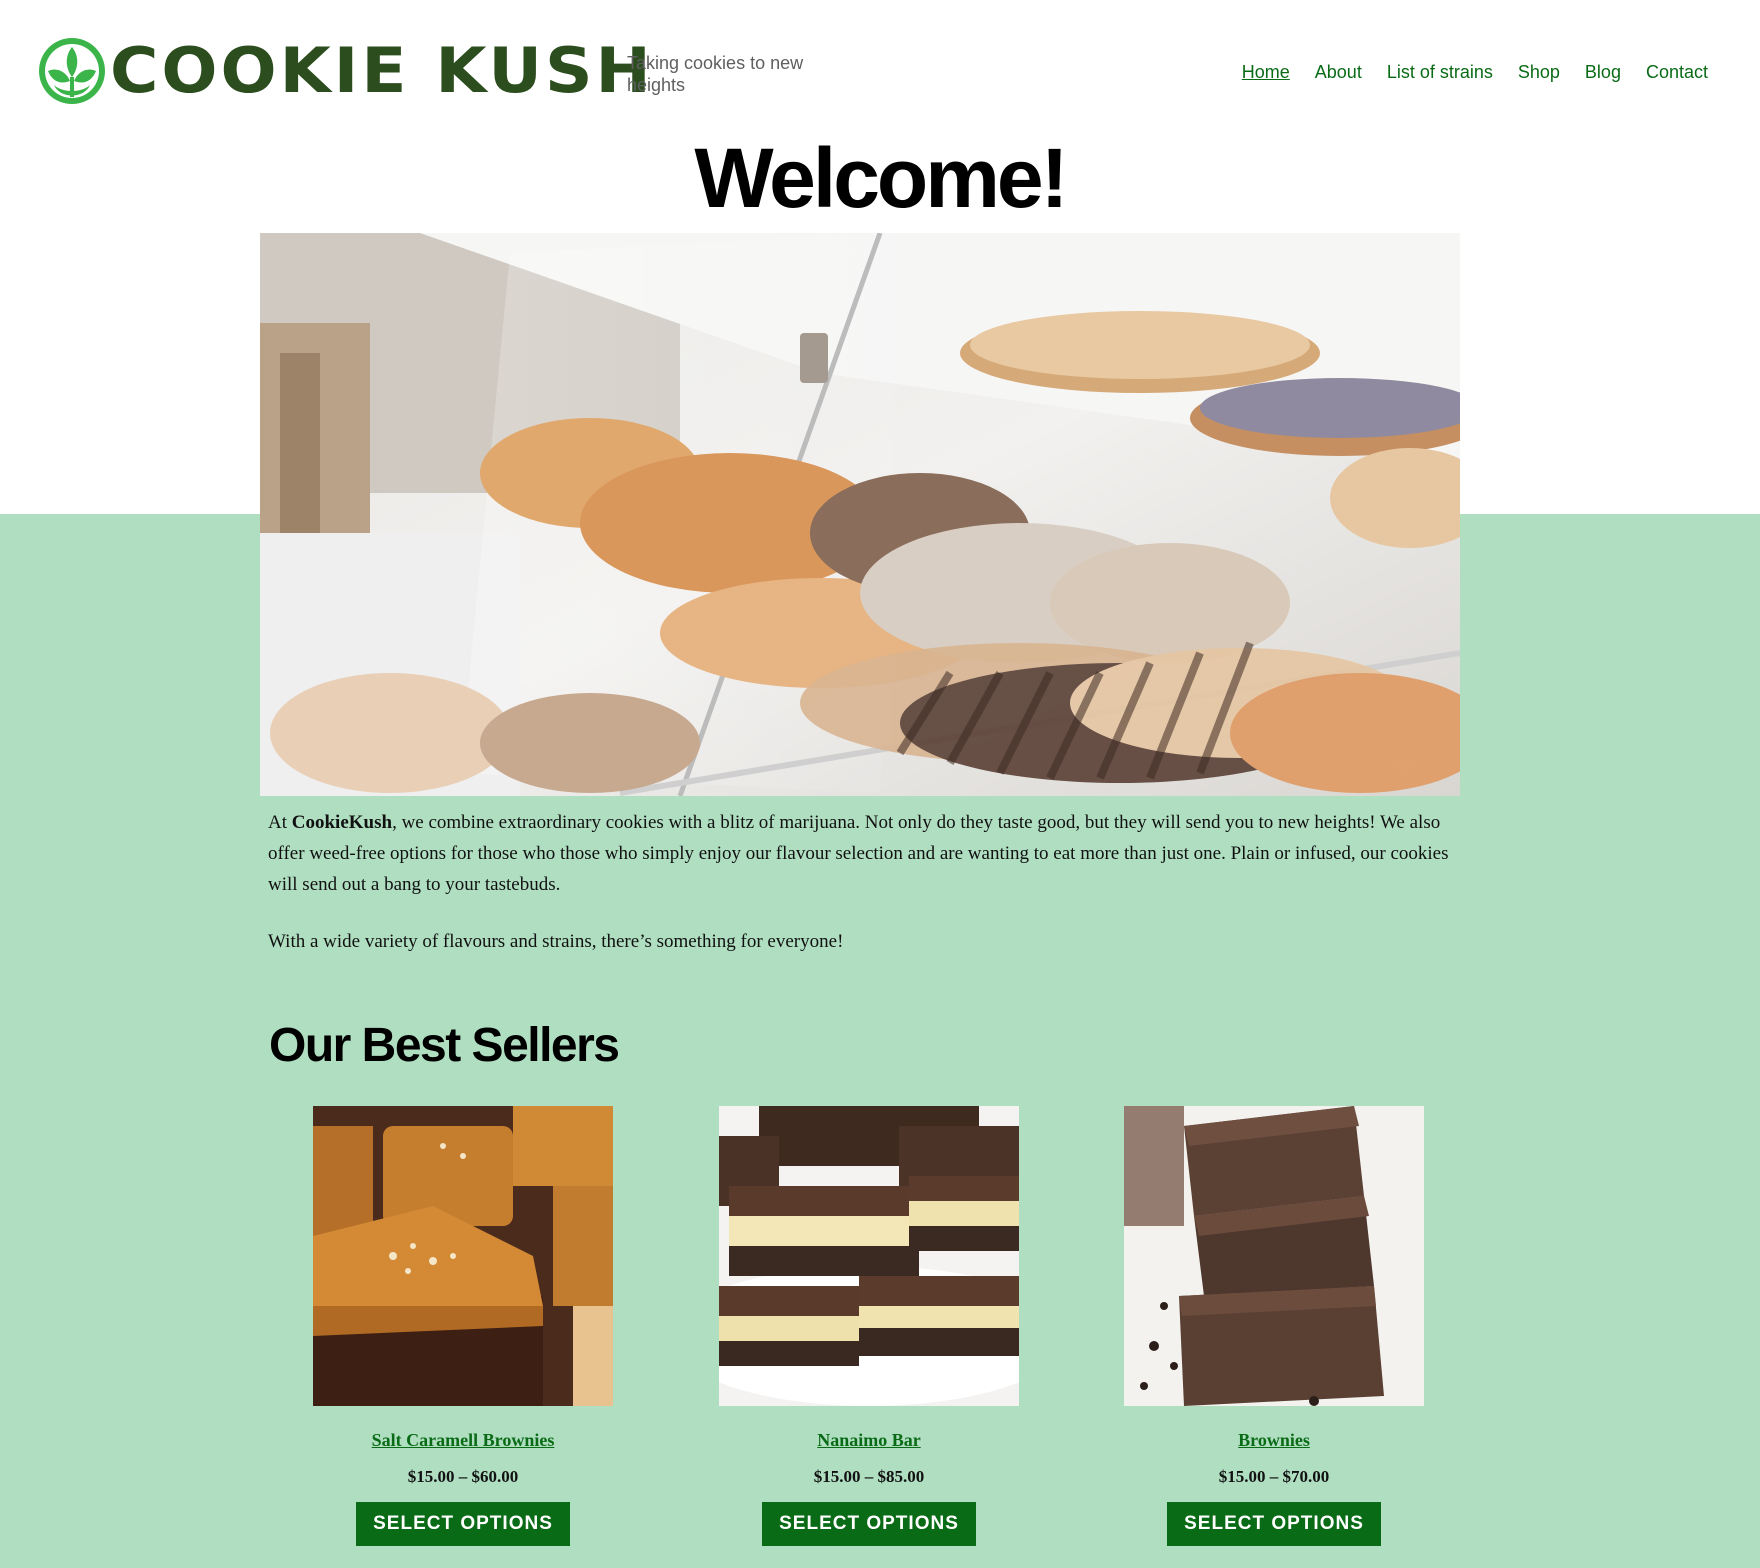 Image resolution: width=1760 pixels, height=1568 pixels. Describe the element at coordinates (280, 822) in the screenshot. I see `intro-prefix: At` at that location.